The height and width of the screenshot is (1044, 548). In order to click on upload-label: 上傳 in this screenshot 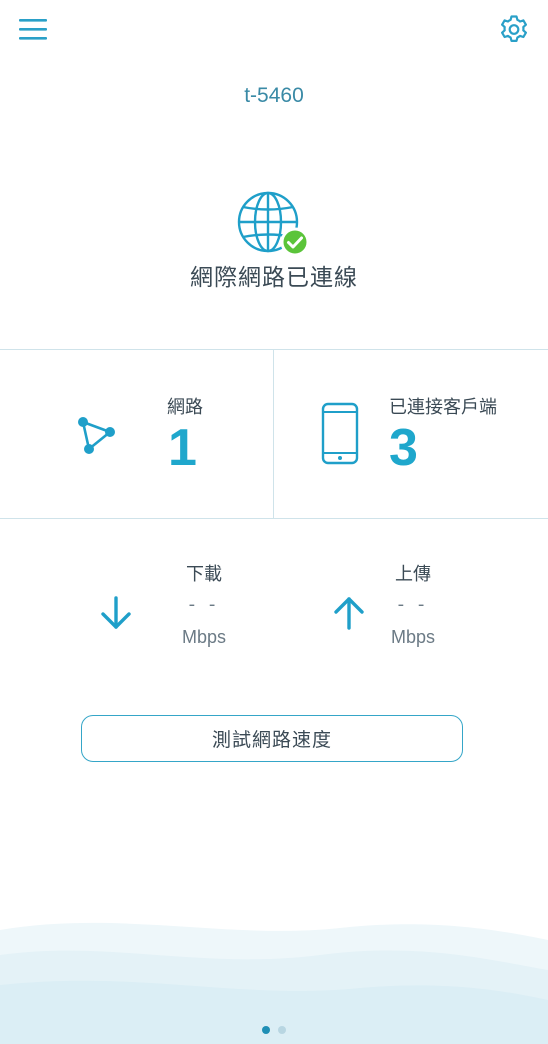, I will do `click(413, 574)`.